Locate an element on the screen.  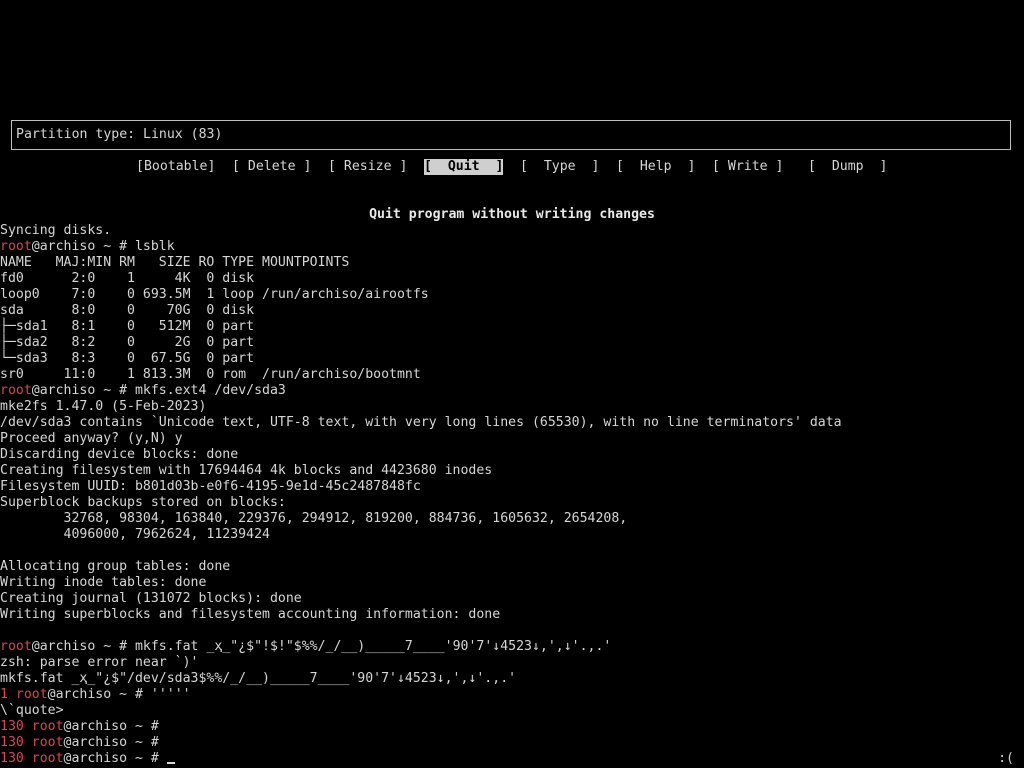
menu-resize: [ Resize ] is located at coordinates (367, 167).